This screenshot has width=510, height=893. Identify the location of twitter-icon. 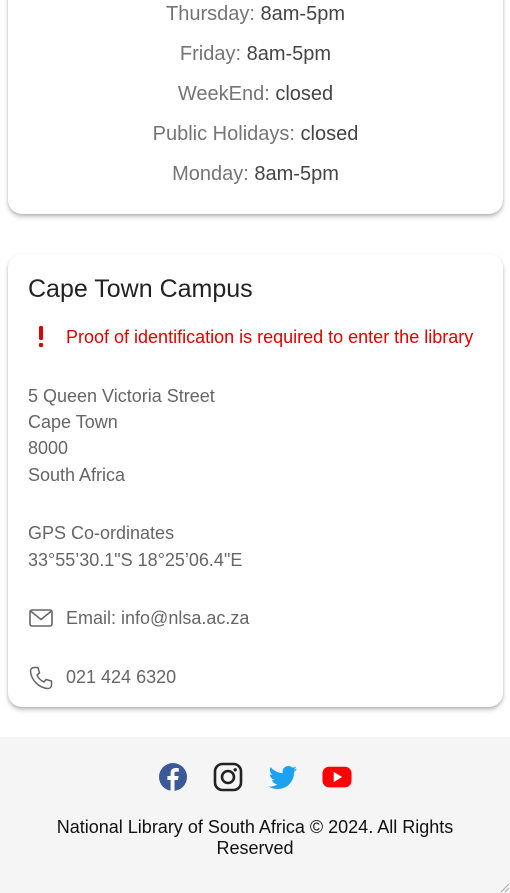
(283, 777).